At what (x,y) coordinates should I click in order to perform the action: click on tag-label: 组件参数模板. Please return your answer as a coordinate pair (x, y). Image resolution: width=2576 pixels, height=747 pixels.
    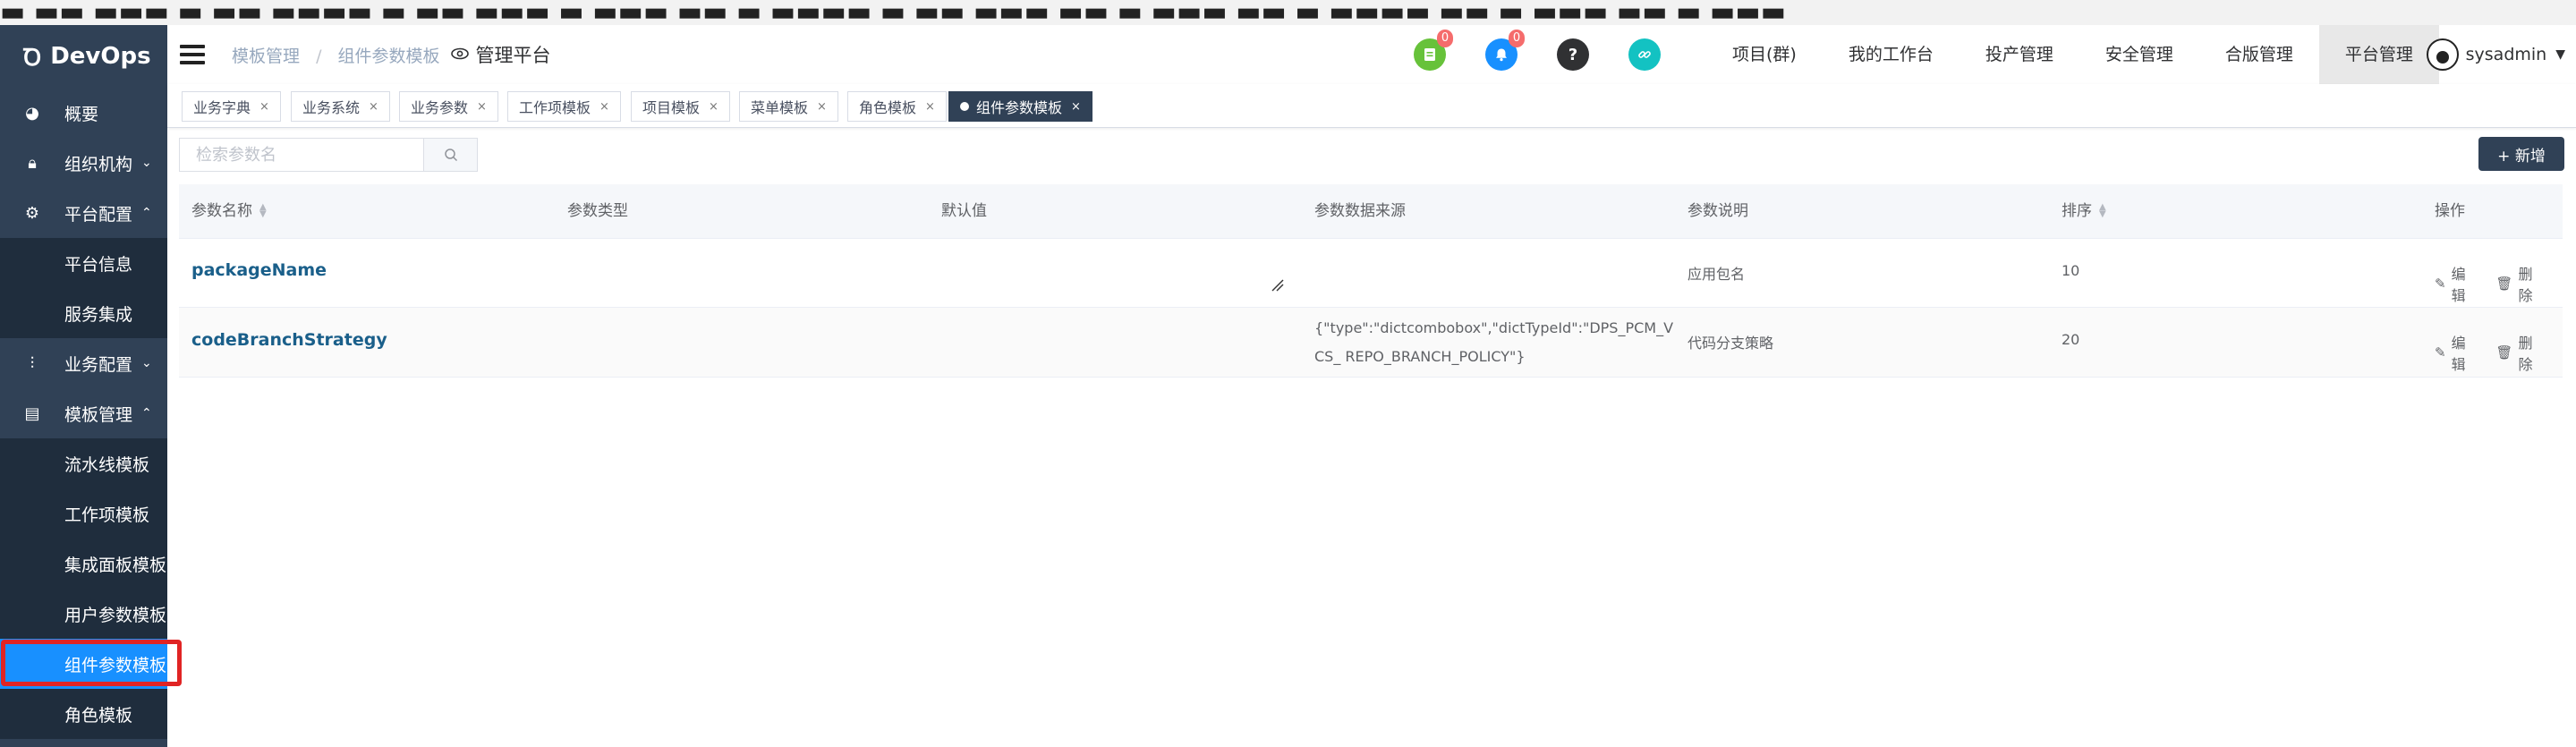
    Looking at the image, I should click on (1019, 107).